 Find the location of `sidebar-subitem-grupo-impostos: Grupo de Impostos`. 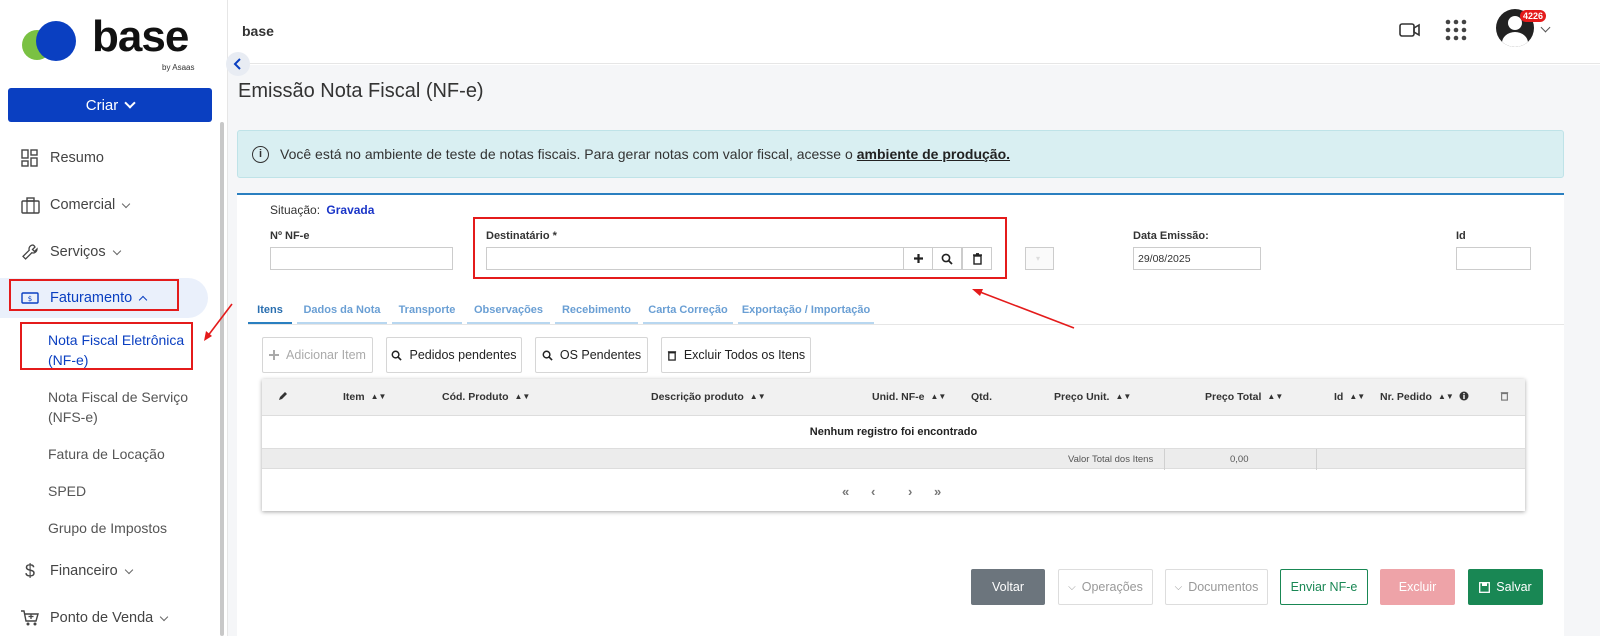

sidebar-subitem-grupo-impostos: Grupo de Impostos is located at coordinates (128, 528).